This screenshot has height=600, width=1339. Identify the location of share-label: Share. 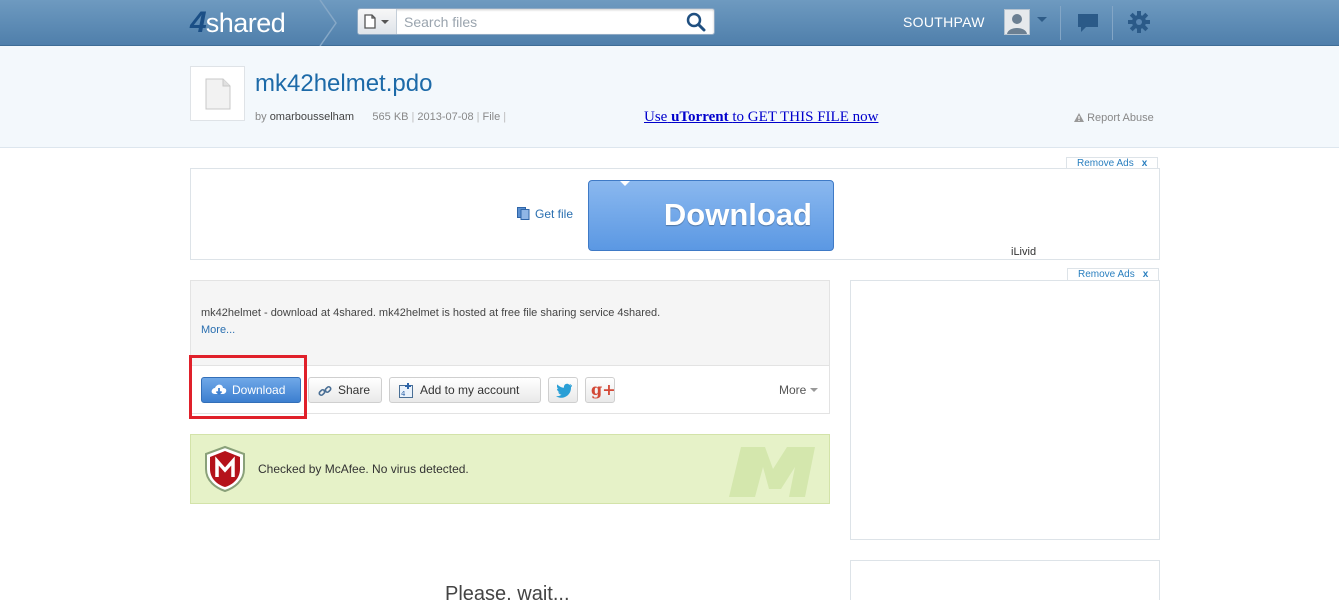
(354, 390).